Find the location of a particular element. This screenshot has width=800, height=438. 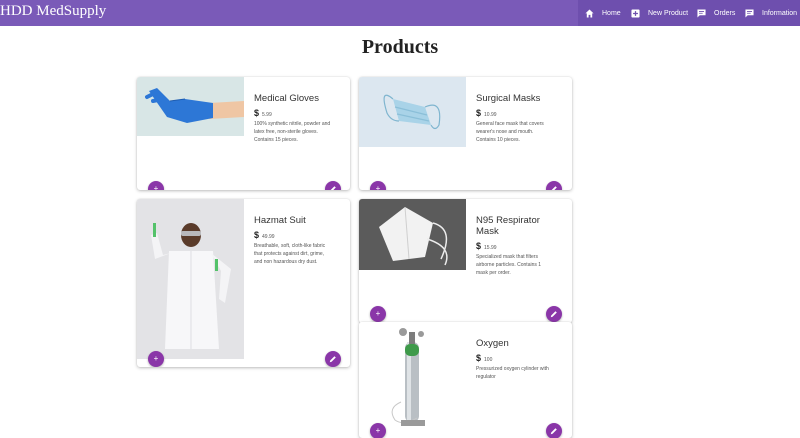

product-image-medical-gloves is located at coordinates (190, 106).